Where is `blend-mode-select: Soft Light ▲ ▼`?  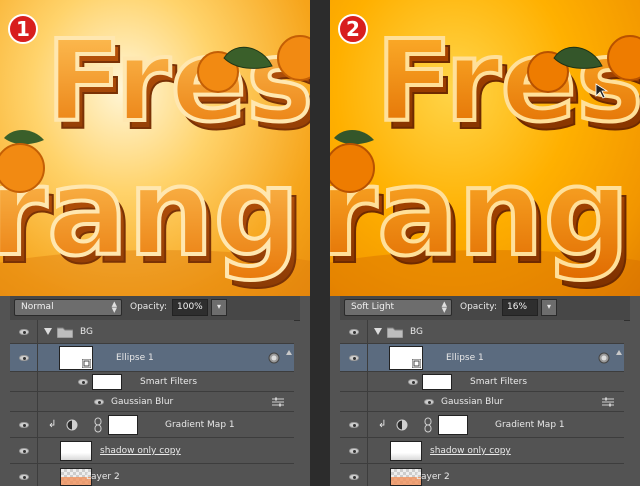 blend-mode-select: Soft Light ▲ ▼ is located at coordinates (398, 307).